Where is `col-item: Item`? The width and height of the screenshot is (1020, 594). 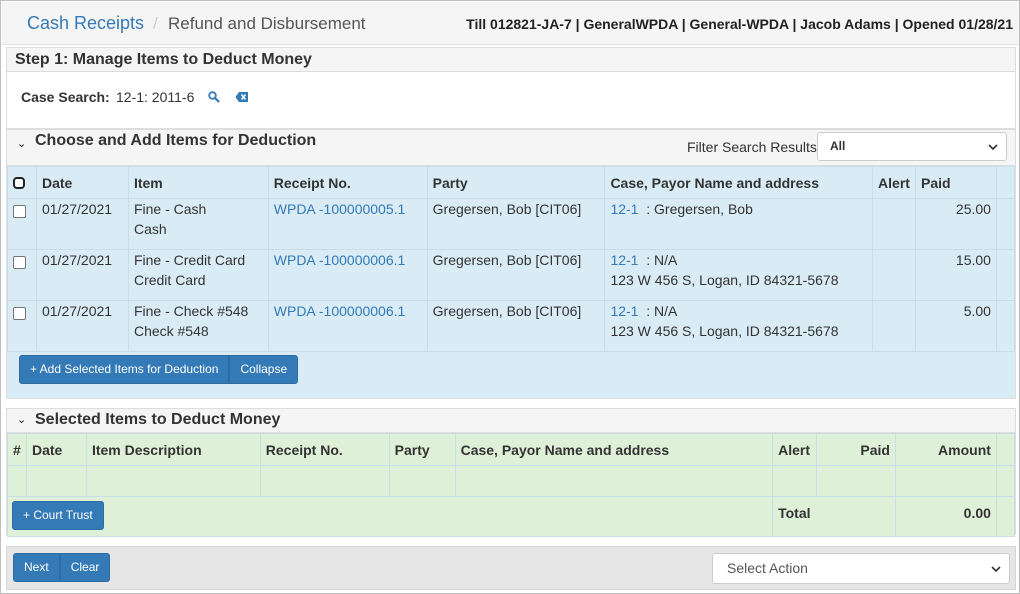
col-item: Item is located at coordinates (198, 182).